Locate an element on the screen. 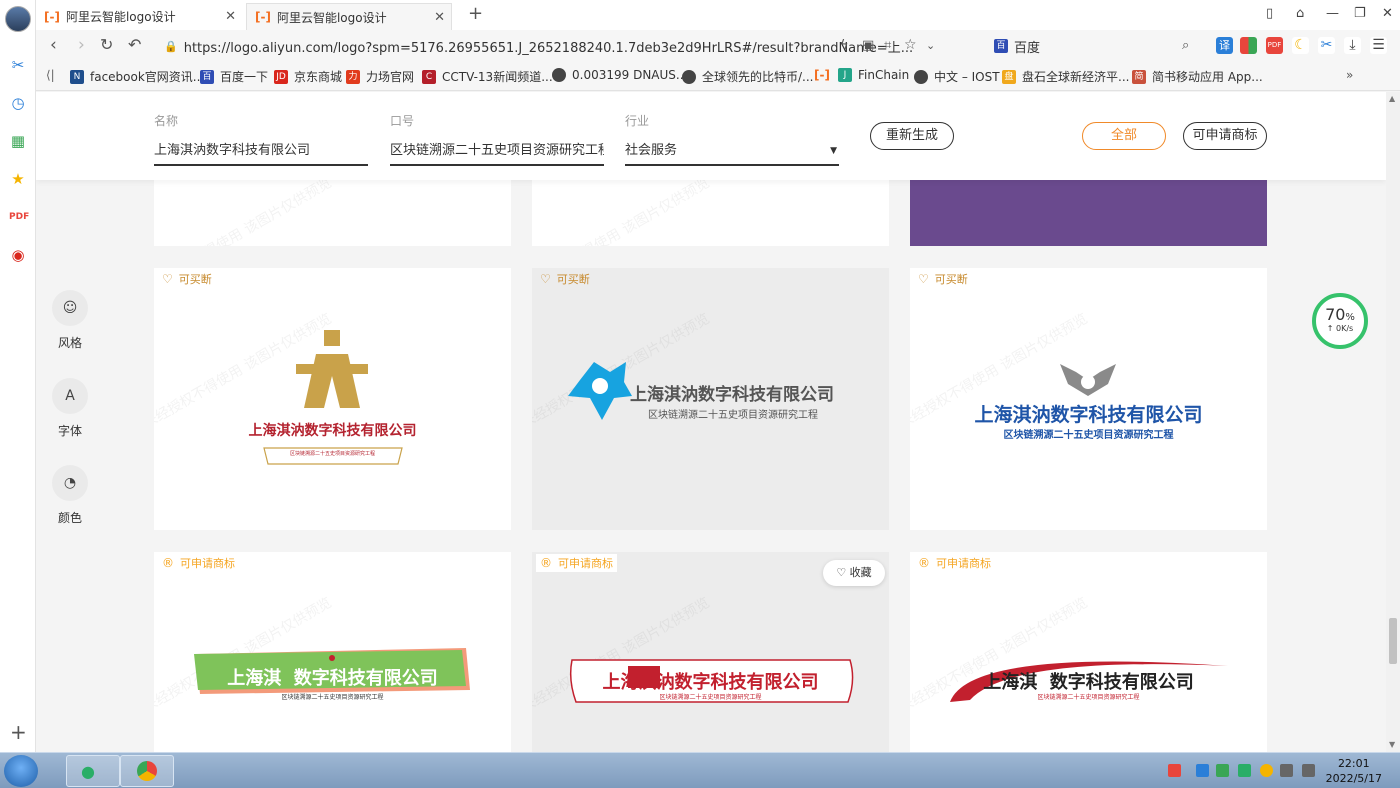 The width and height of the screenshot is (1400, 788). bookmark-3: JD 京东商城 is located at coordinates (308, 76).